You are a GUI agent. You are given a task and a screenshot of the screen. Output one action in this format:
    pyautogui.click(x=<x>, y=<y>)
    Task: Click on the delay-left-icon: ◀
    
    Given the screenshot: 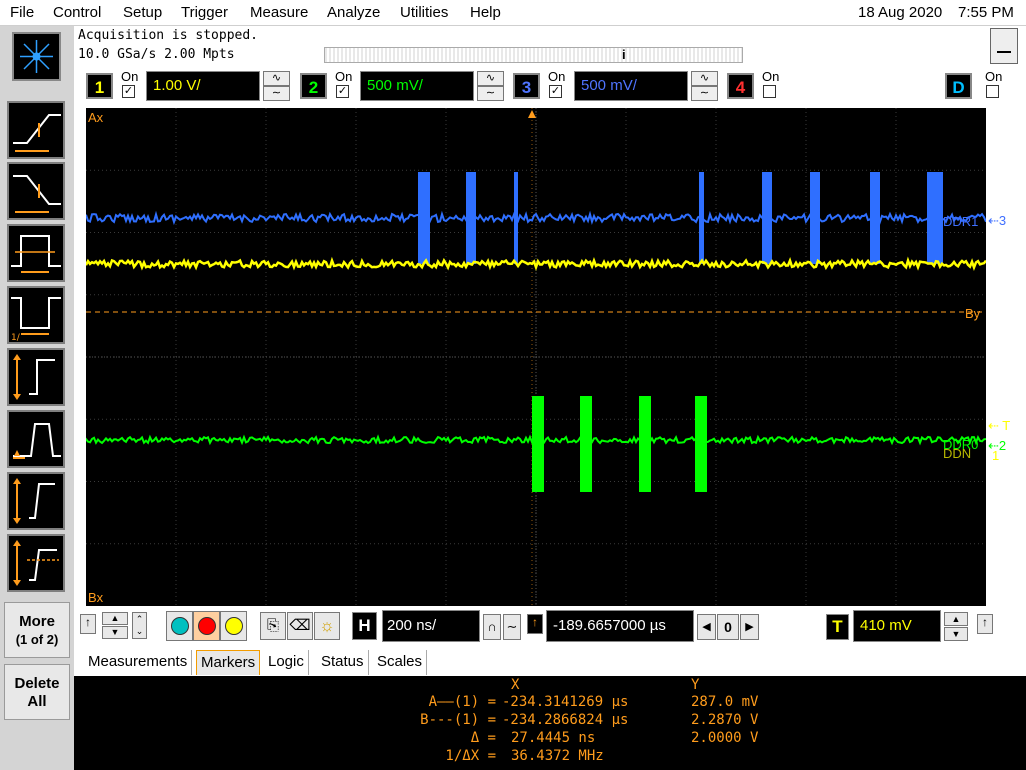 What is the action you would take?
    pyautogui.click(x=706, y=627)
    